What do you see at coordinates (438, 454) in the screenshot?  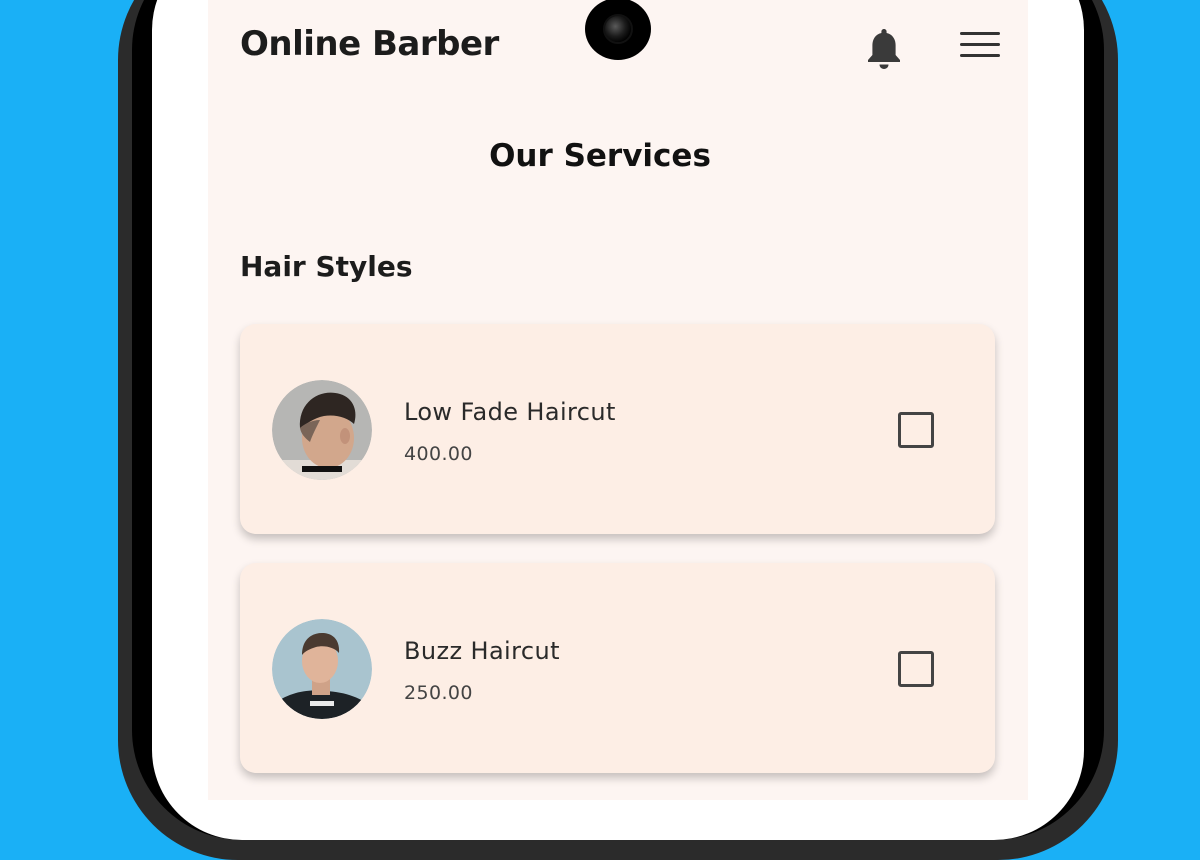 I see `service-price: 400.00` at bounding box center [438, 454].